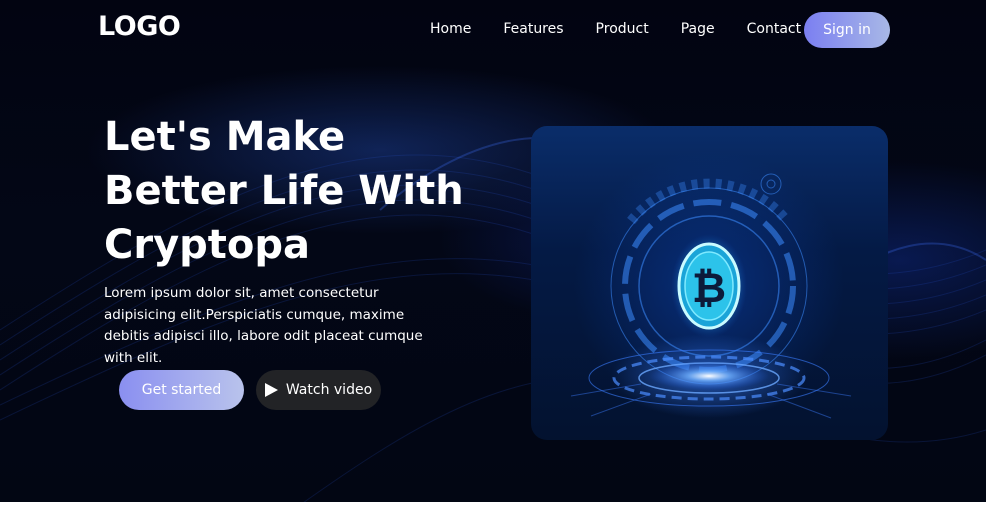 The height and width of the screenshot is (505, 986). What do you see at coordinates (139, 26) in the screenshot?
I see `logo: LOGO` at bounding box center [139, 26].